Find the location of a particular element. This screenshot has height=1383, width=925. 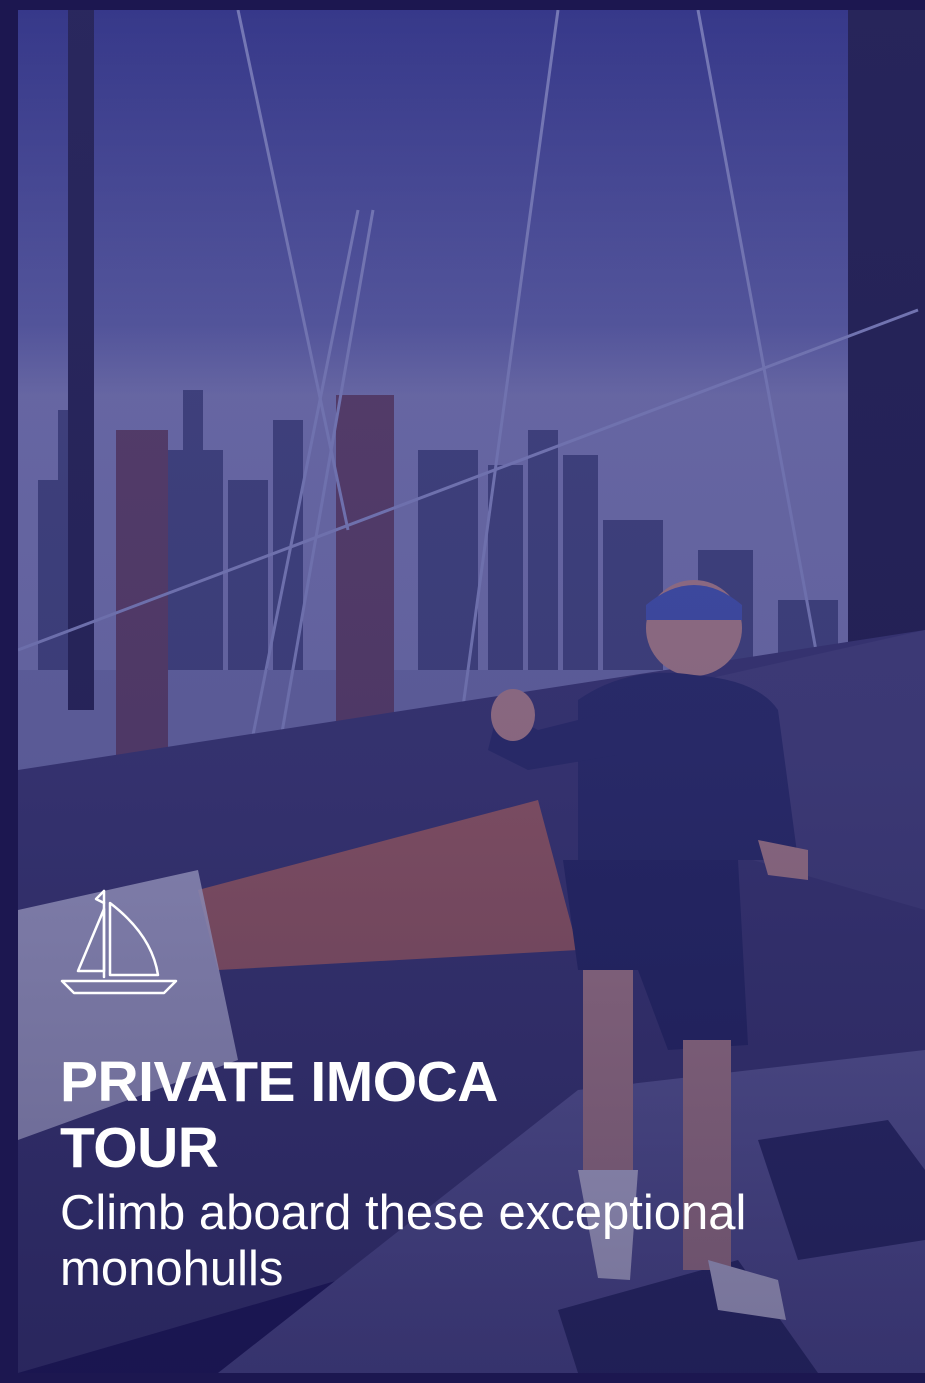

card-subtitle: Climb aboard these exceptional monohulls is located at coordinates (403, 1241).